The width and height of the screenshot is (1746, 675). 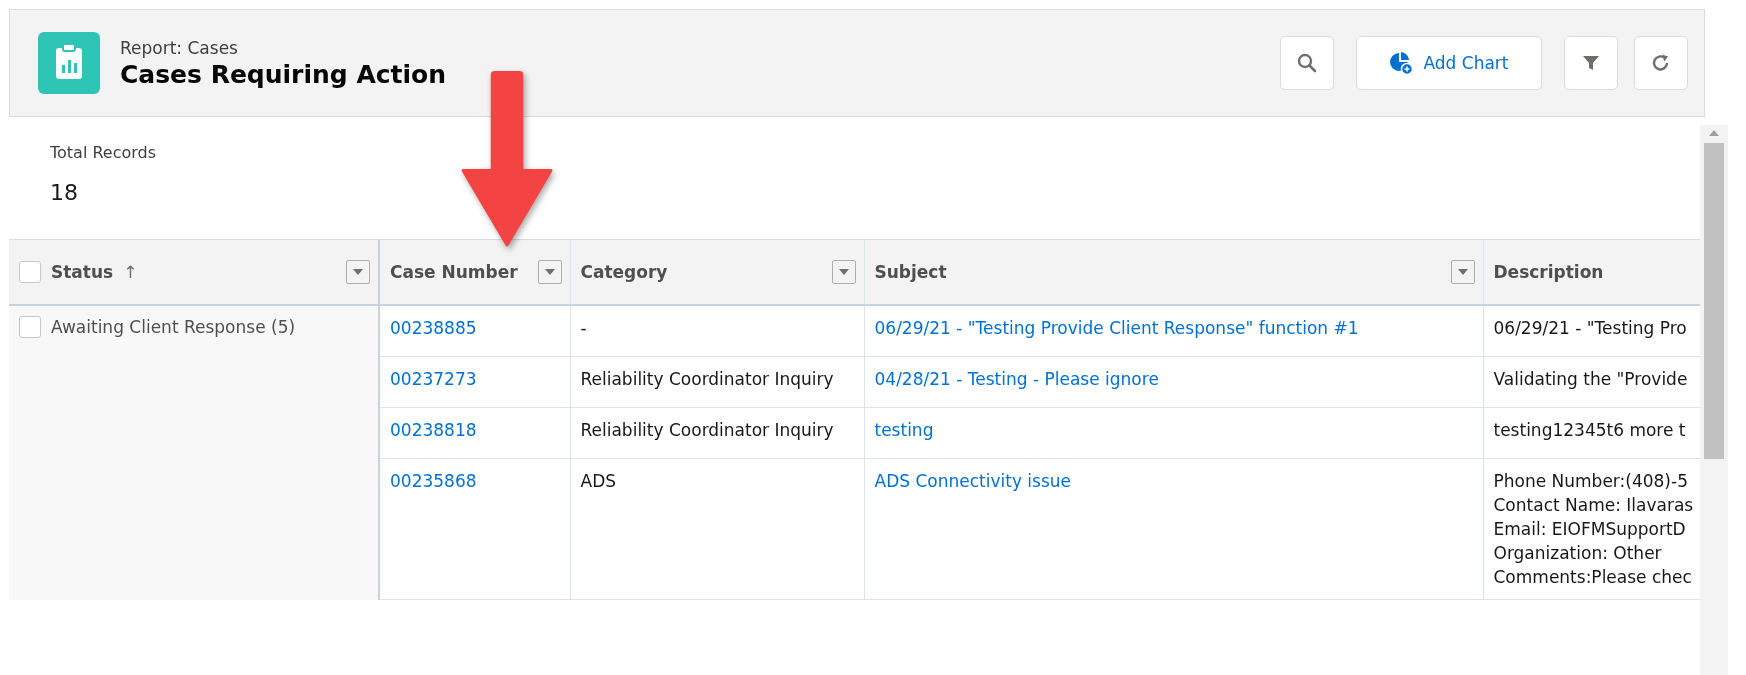 What do you see at coordinates (284, 74) in the screenshot?
I see `report-title: Cases Requiring Action` at bounding box center [284, 74].